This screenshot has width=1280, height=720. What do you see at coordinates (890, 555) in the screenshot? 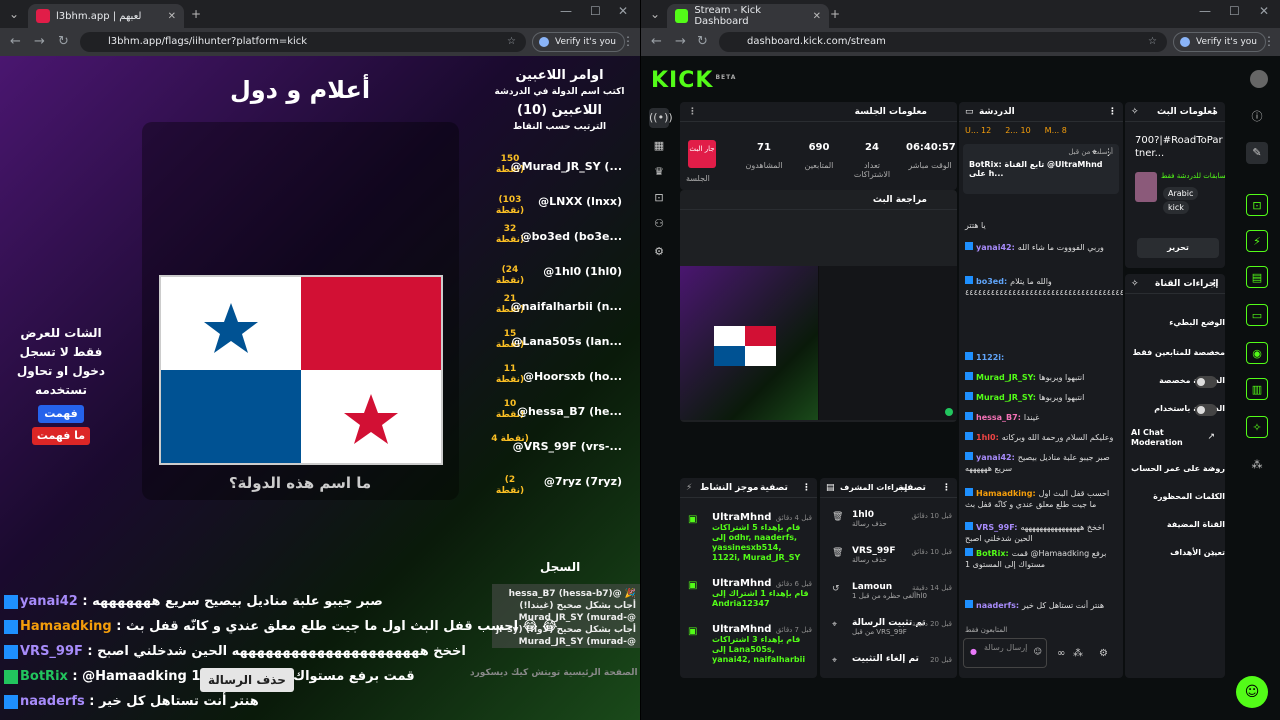
I see `mod-item: 🗑 VRS_99F قبل 10 دقائق حذف رسالة` at bounding box center [890, 555].